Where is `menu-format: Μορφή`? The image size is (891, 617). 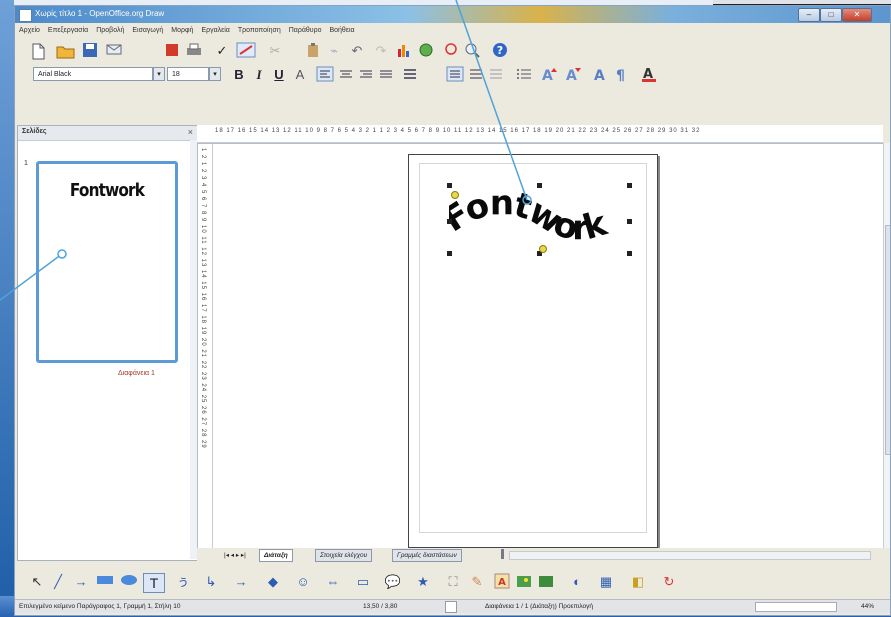
menu-format: Μορφή is located at coordinates (182, 30).